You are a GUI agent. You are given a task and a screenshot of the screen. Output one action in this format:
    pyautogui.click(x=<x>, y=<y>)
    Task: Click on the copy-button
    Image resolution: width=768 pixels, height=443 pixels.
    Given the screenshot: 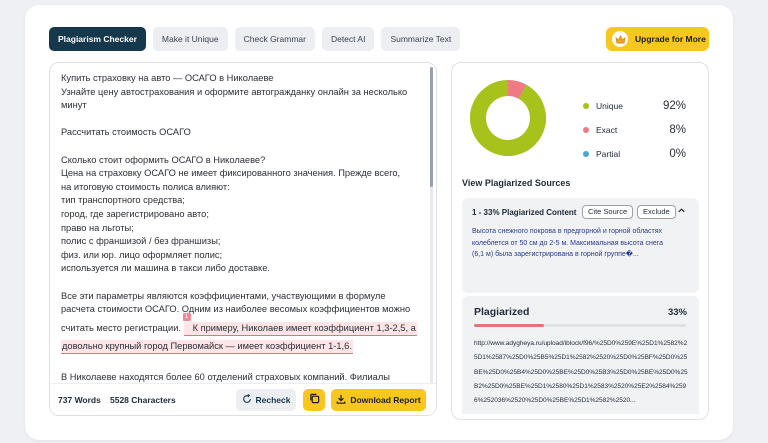 What is the action you would take?
    pyautogui.click(x=314, y=400)
    